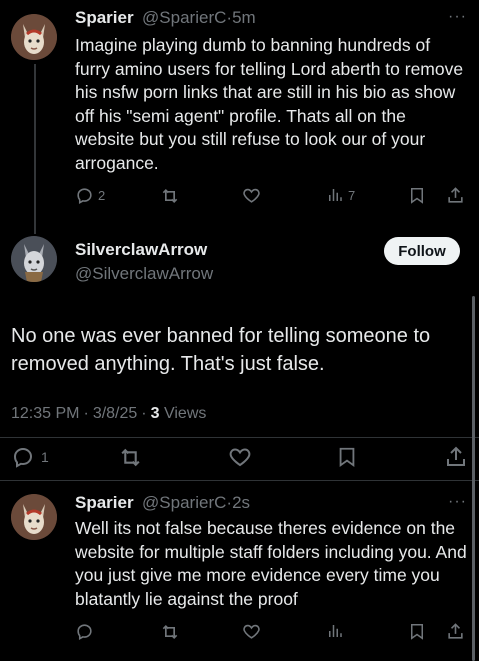  What do you see at coordinates (141, 250) in the screenshot?
I see `author-name: SilverclawArrow` at bounding box center [141, 250].